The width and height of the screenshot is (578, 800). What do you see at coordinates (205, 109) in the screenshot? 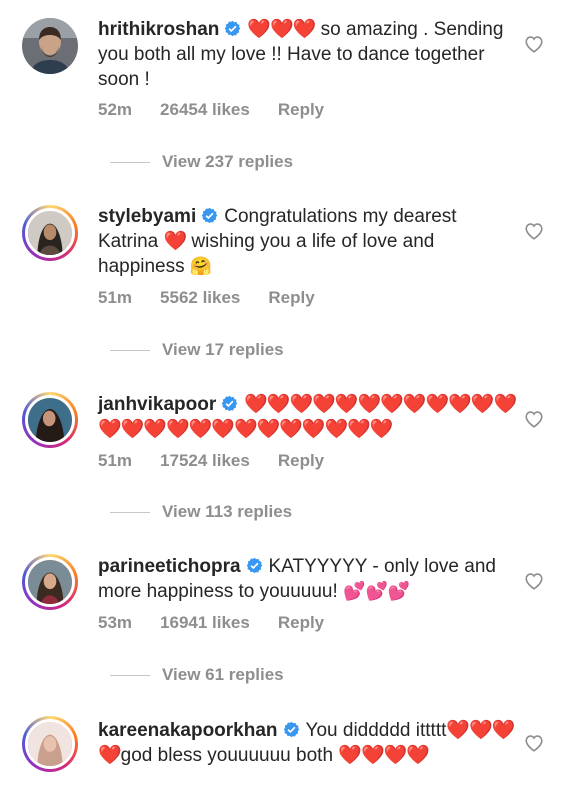
I see `likes-count: 26454 likes` at bounding box center [205, 109].